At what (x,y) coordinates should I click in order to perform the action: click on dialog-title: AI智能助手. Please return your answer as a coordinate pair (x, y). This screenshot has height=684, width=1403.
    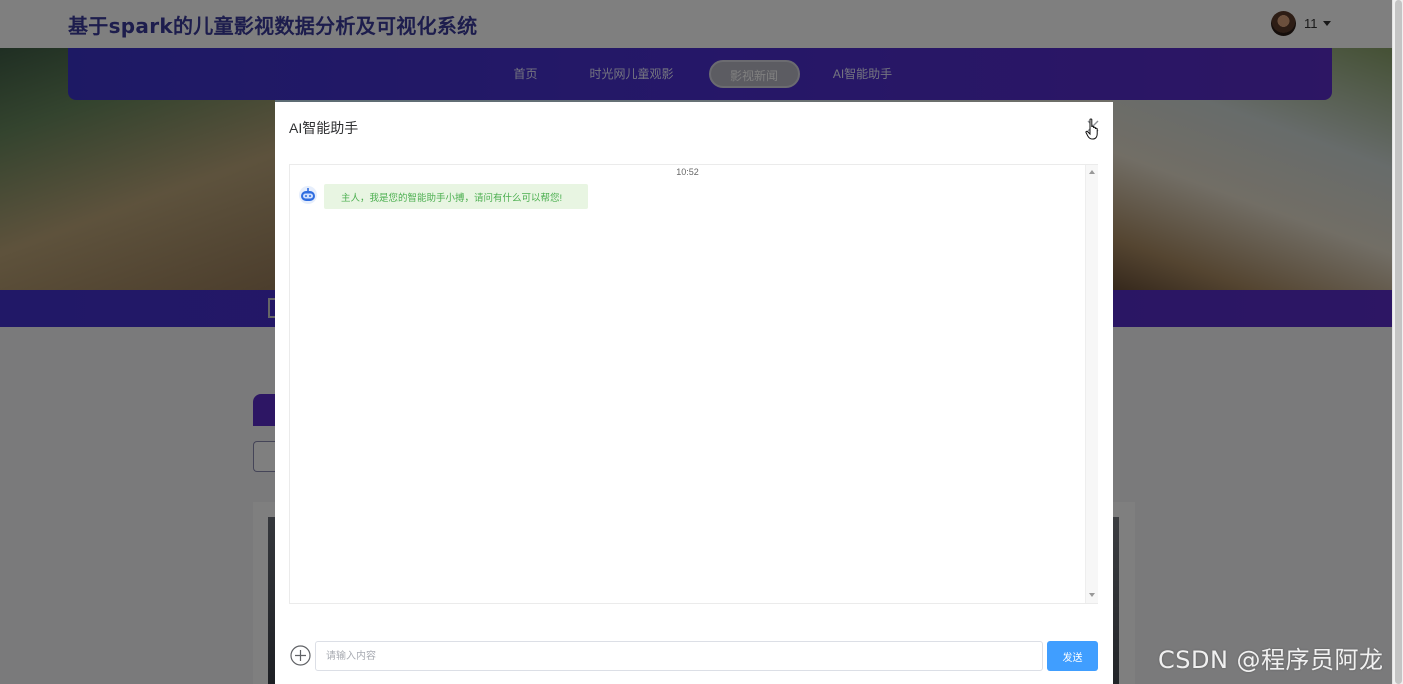
    Looking at the image, I should click on (324, 128).